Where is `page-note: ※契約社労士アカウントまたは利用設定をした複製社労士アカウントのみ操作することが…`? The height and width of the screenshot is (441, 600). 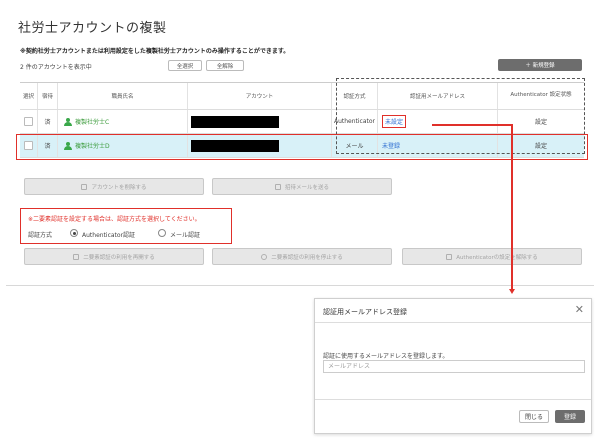 page-note: ※契約社労士アカウントまたは利用設定をした複製社労士アカウントのみ操作することが… is located at coordinates (155, 51).